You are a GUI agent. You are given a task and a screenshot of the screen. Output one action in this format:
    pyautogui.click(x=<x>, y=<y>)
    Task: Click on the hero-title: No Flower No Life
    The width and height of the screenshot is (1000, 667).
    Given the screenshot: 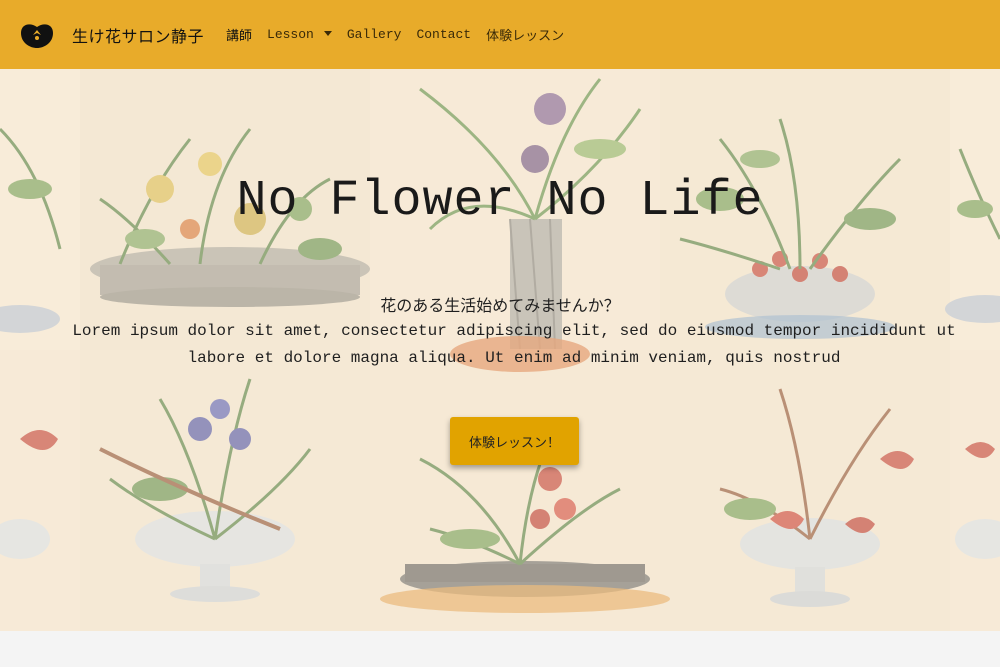 What is the action you would take?
    pyautogui.click(x=500, y=201)
    